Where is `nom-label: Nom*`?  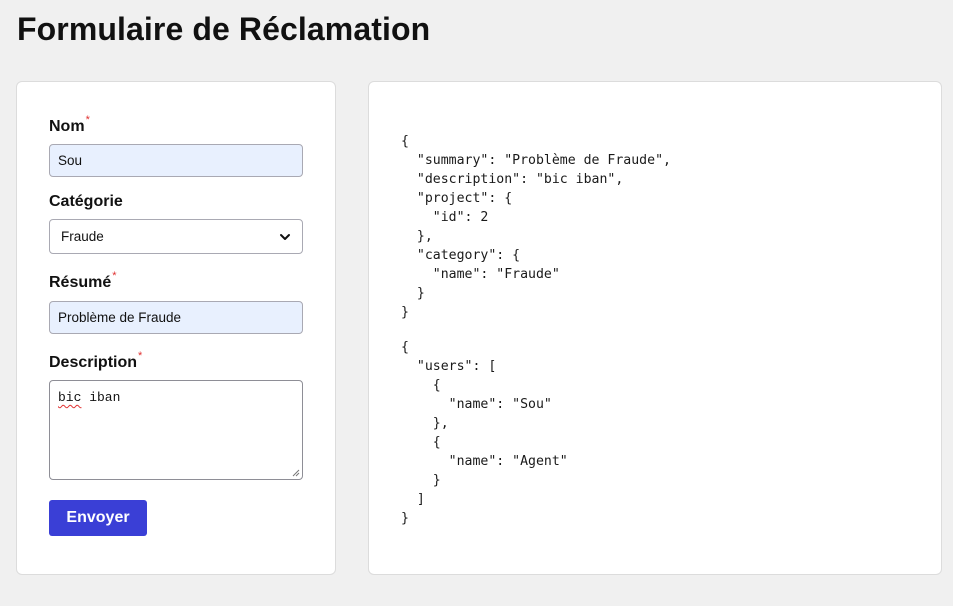
nom-label: Nom* is located at coordinates (69, 125).